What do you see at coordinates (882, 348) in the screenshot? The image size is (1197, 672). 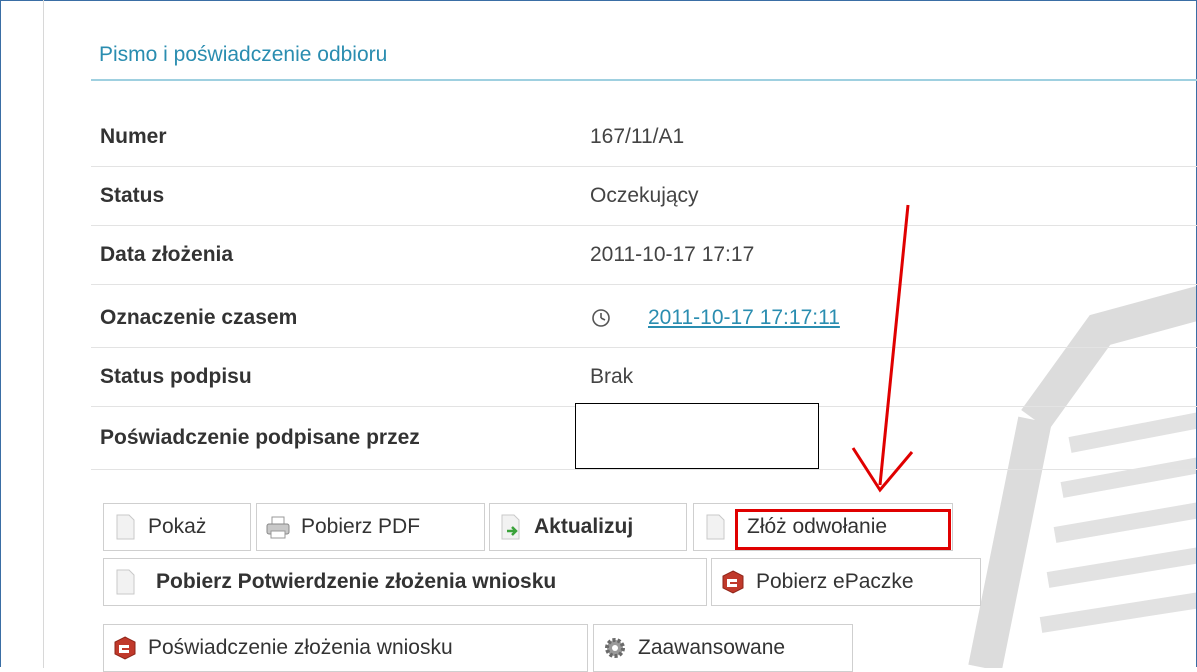 I see `annotation-arrow` at bounding box center [882, 348].